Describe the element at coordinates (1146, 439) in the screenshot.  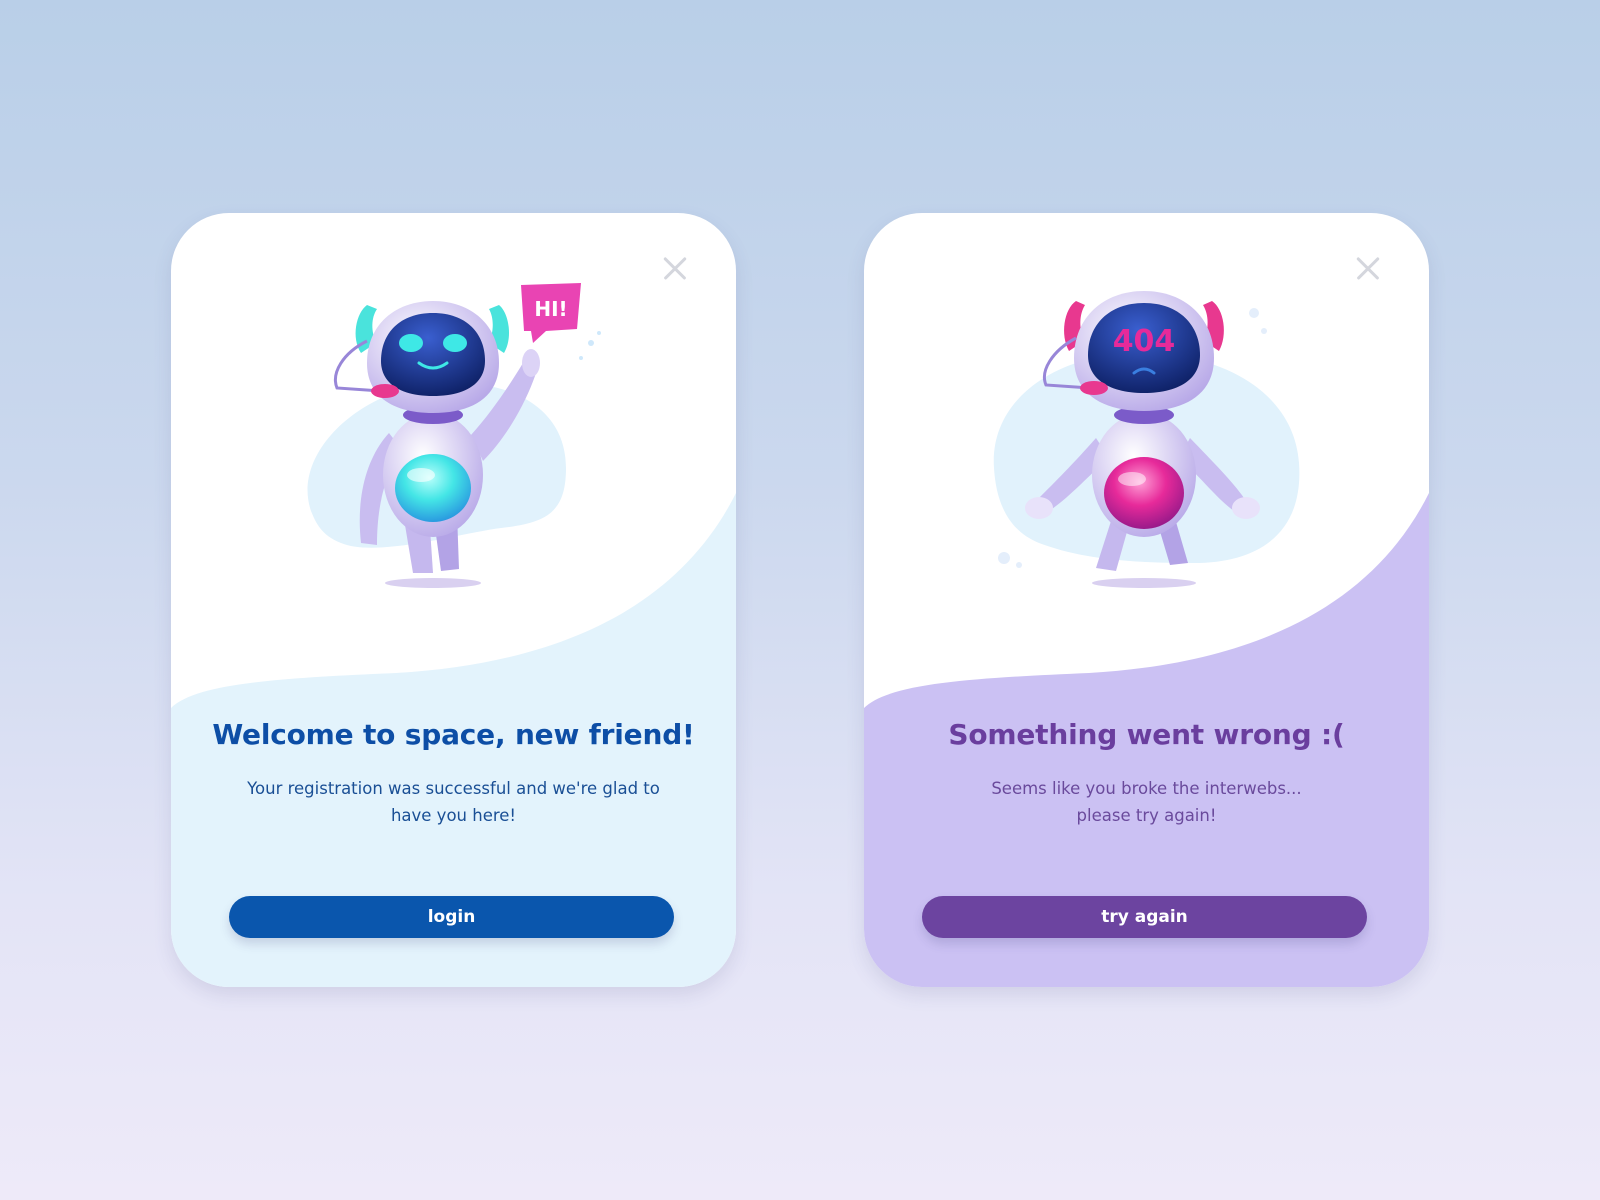
I see `error-robot-illustration: 404` at that location.